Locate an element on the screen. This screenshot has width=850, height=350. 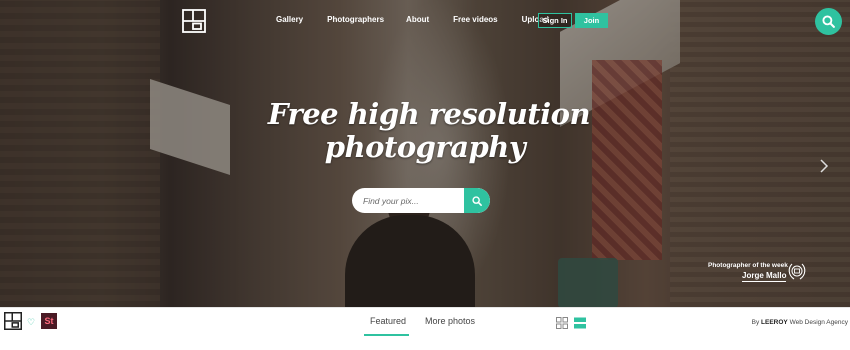
agency-credit: By LEEROY Web Design Agency is located at coordinates (800, 322).